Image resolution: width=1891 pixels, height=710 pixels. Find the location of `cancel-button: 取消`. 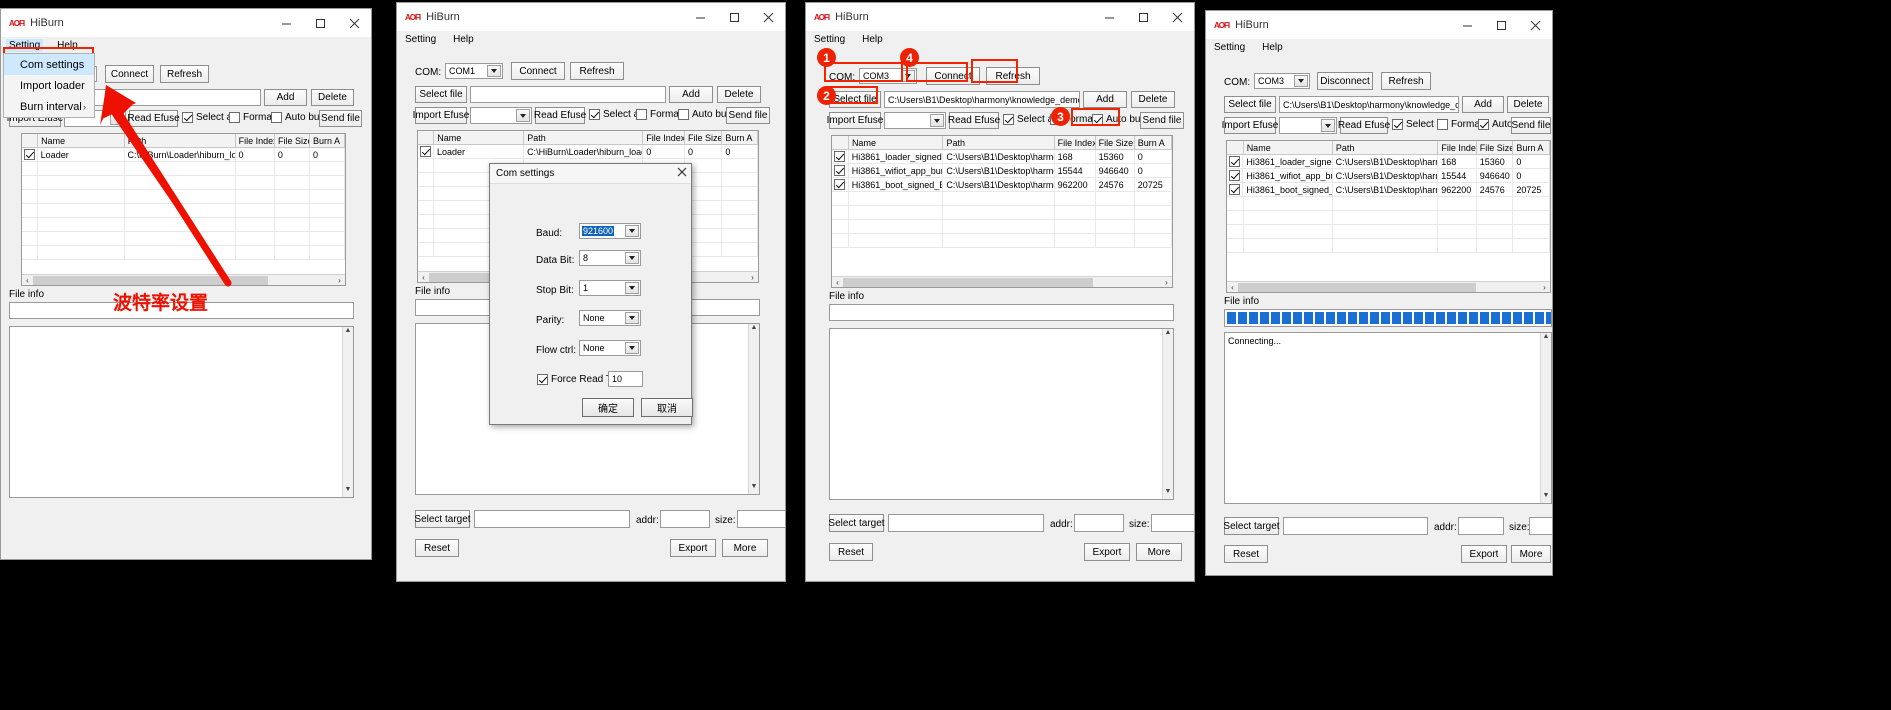

cancel-button: 取消 is located at coordinates (667, 407).